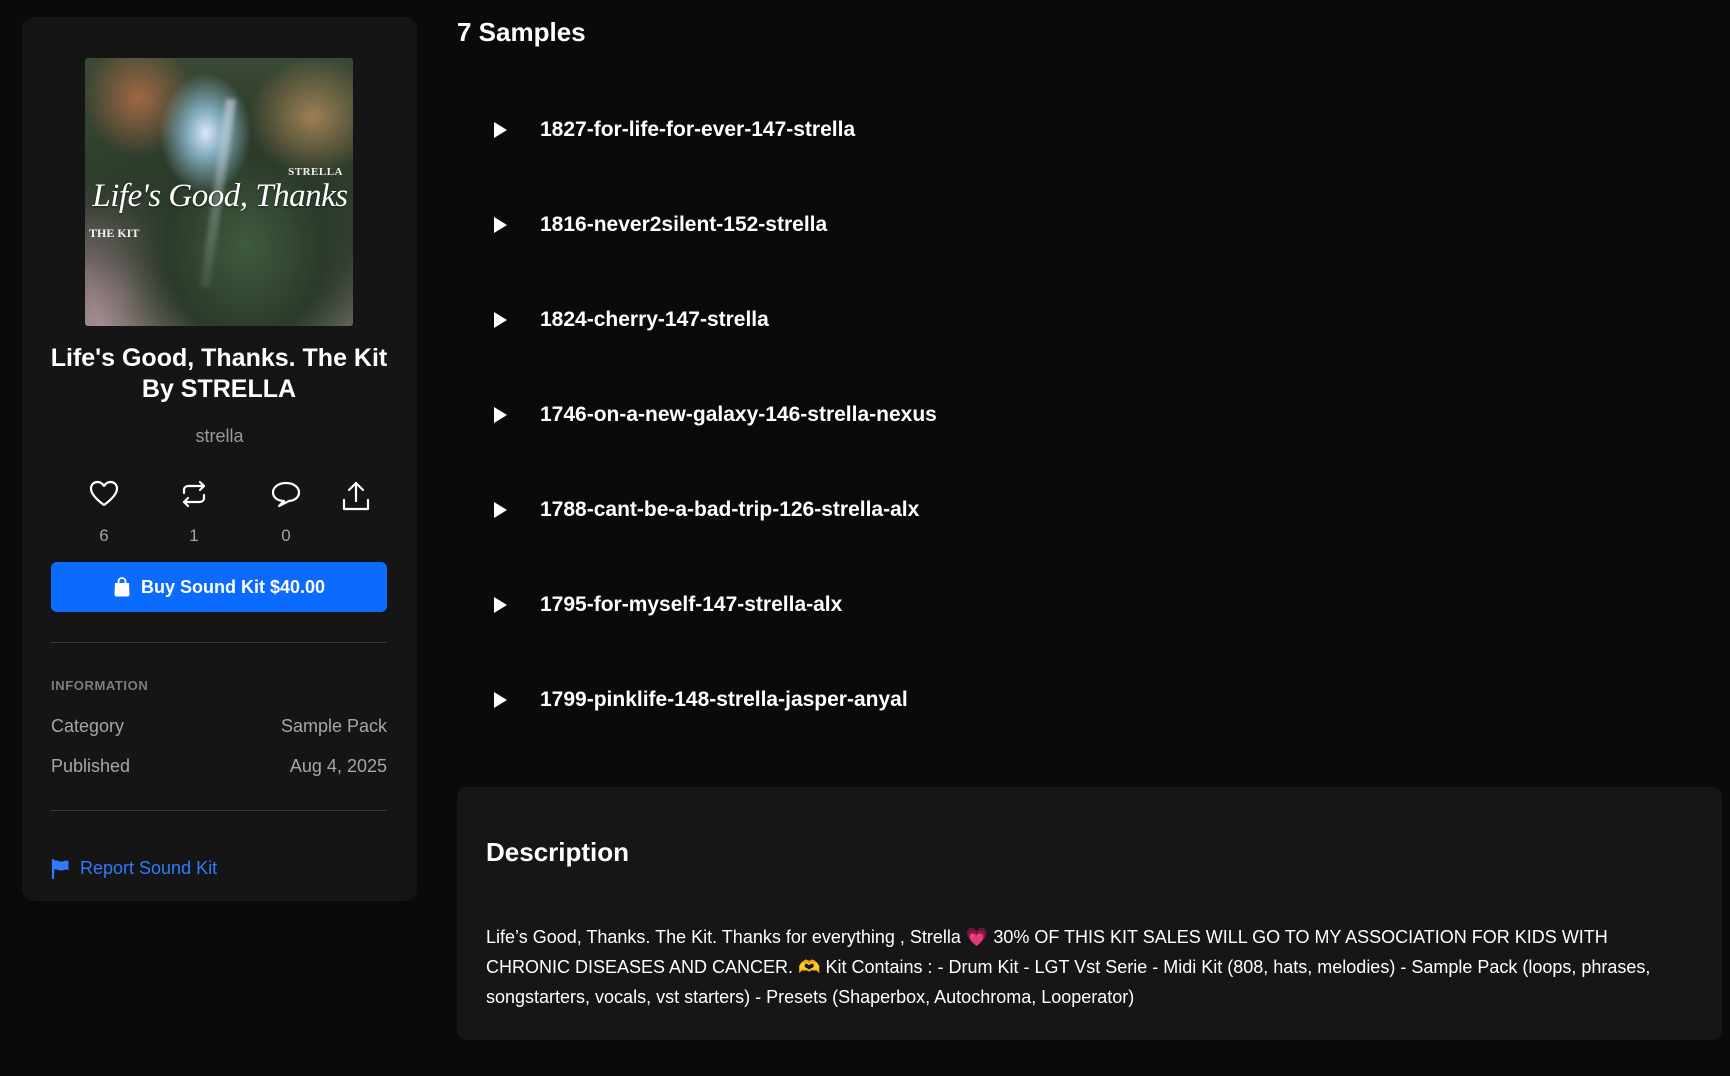 The height and width of the screenshot is (1076, 1730). Describe the element at coordinates (286, 513) in the screenshot. I see `comment-stat: 0` at that location.